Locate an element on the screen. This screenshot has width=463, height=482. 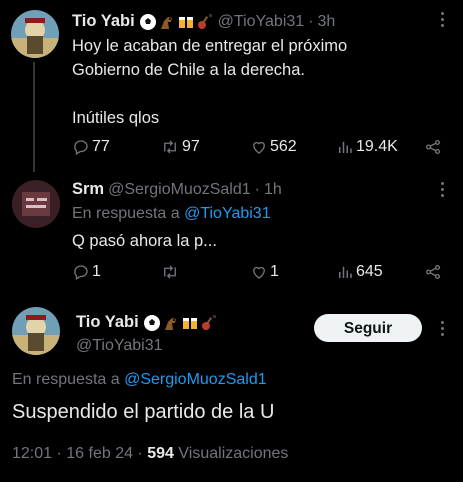
tweet-meta: 12:01 · 16 feb 24 · 594 Visualizaciones is located at coordinates (150, 454).